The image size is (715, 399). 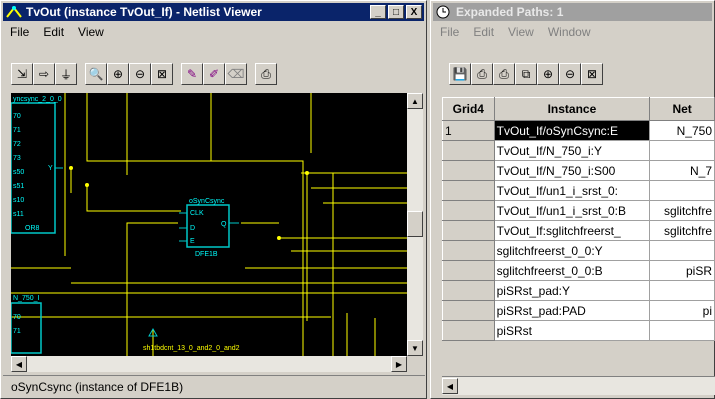 I want to click on instance-cell: TvOut_If/N_750_i:S00, so click(x=572, y=170).